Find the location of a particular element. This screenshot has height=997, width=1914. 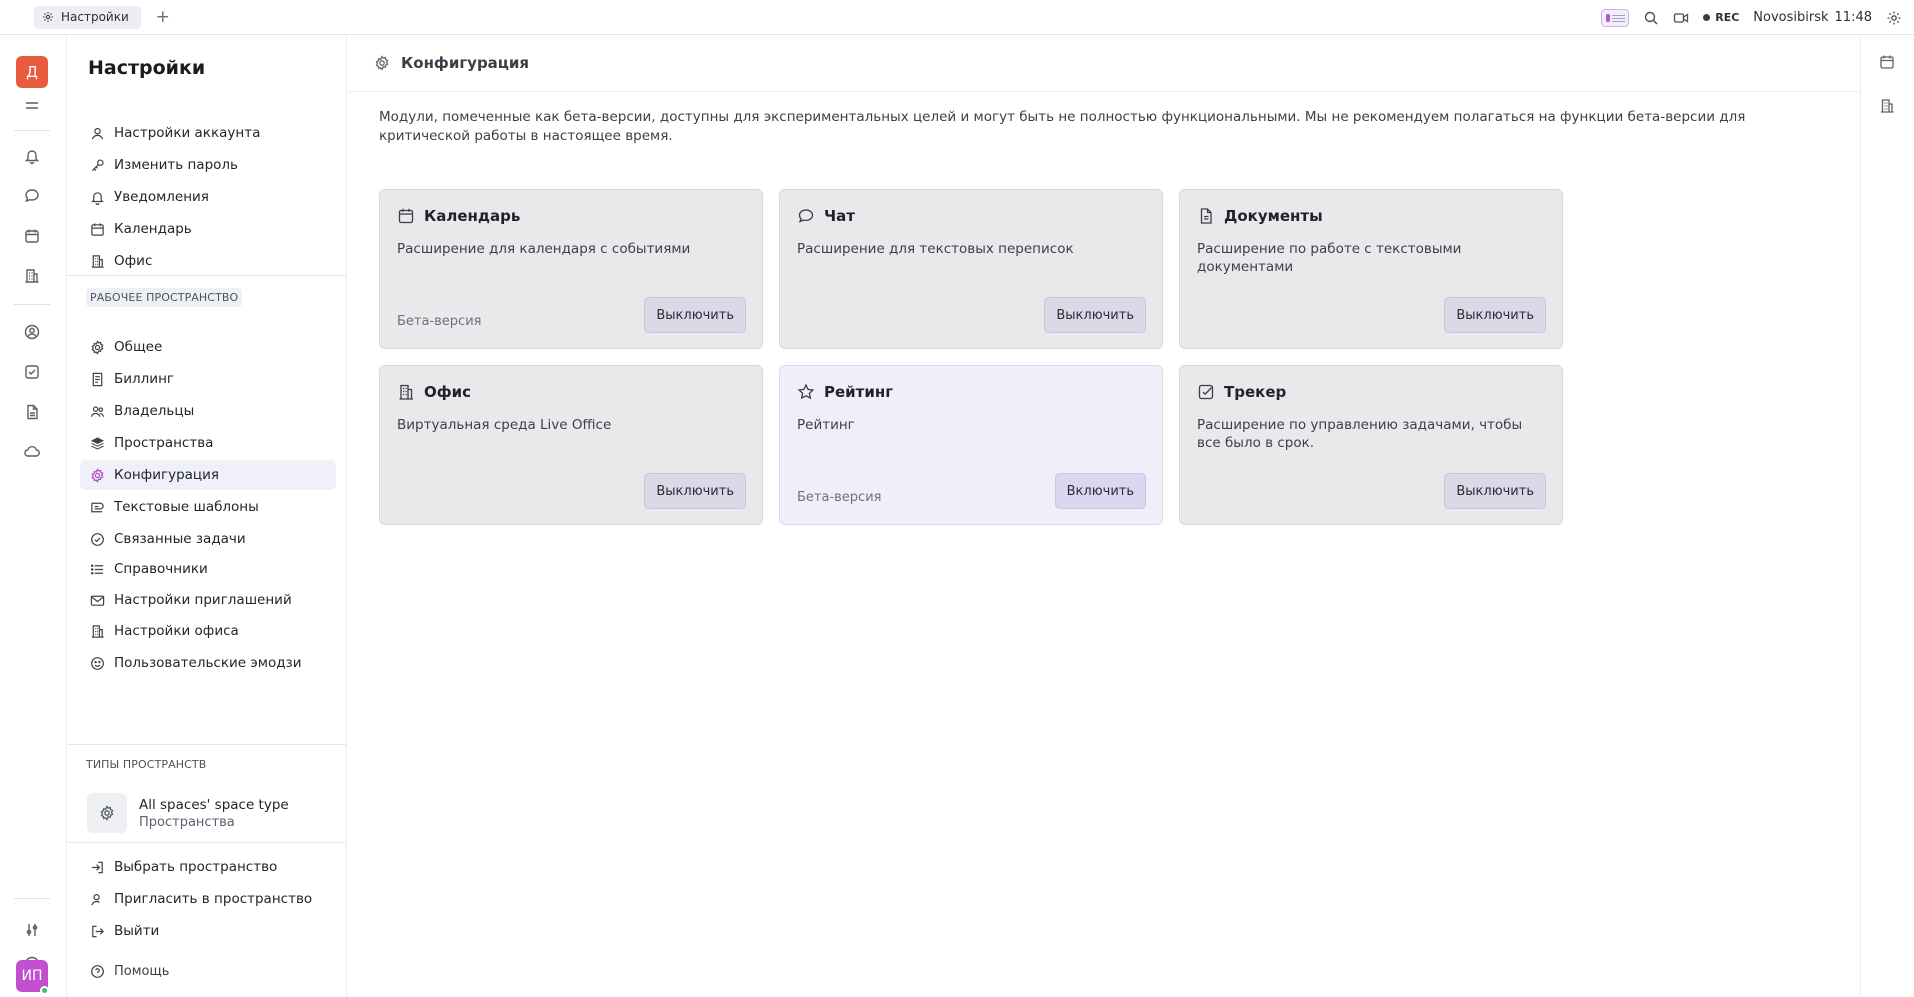

sidebar-title: Настройки is located at coordinates (147, 68).